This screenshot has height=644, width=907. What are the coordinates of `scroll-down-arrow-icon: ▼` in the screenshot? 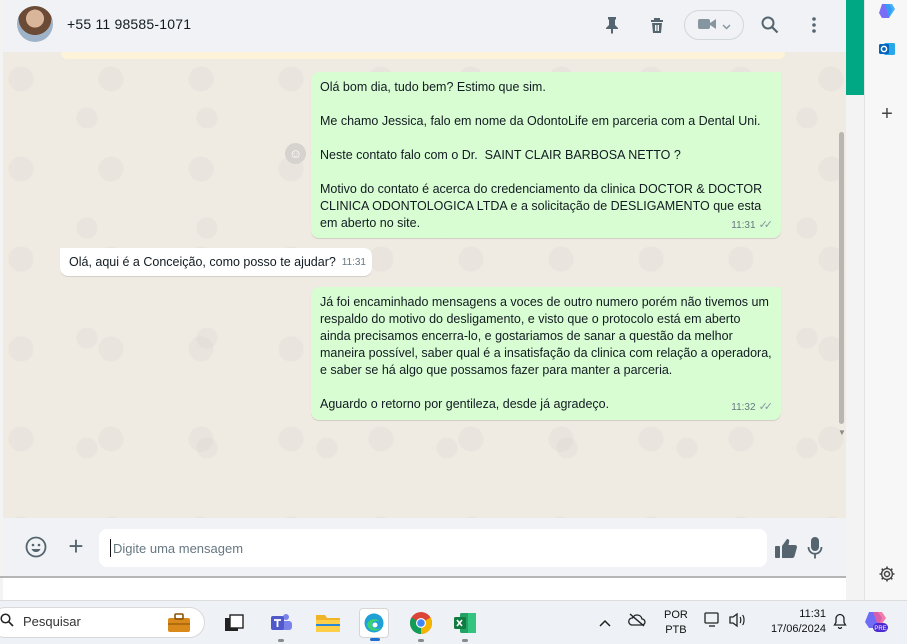 It's located at (842, 432).